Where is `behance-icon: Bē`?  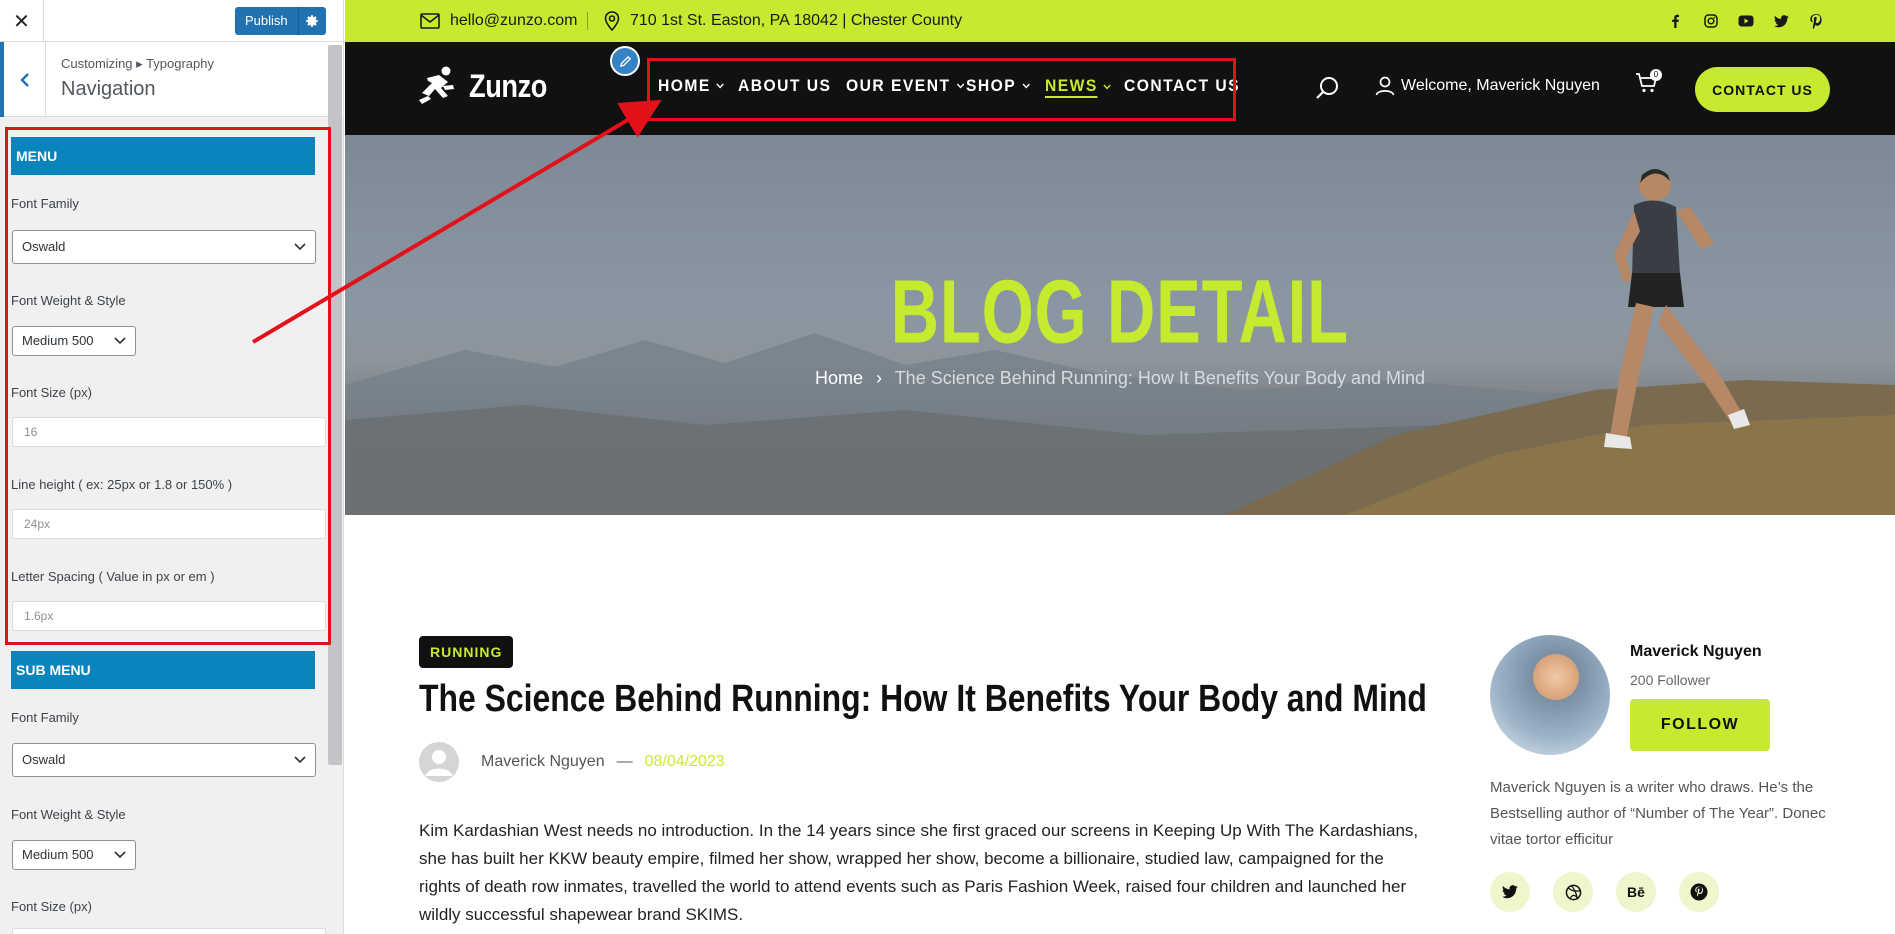 behance-icon: Bē is located at coordinates (1636, 892).